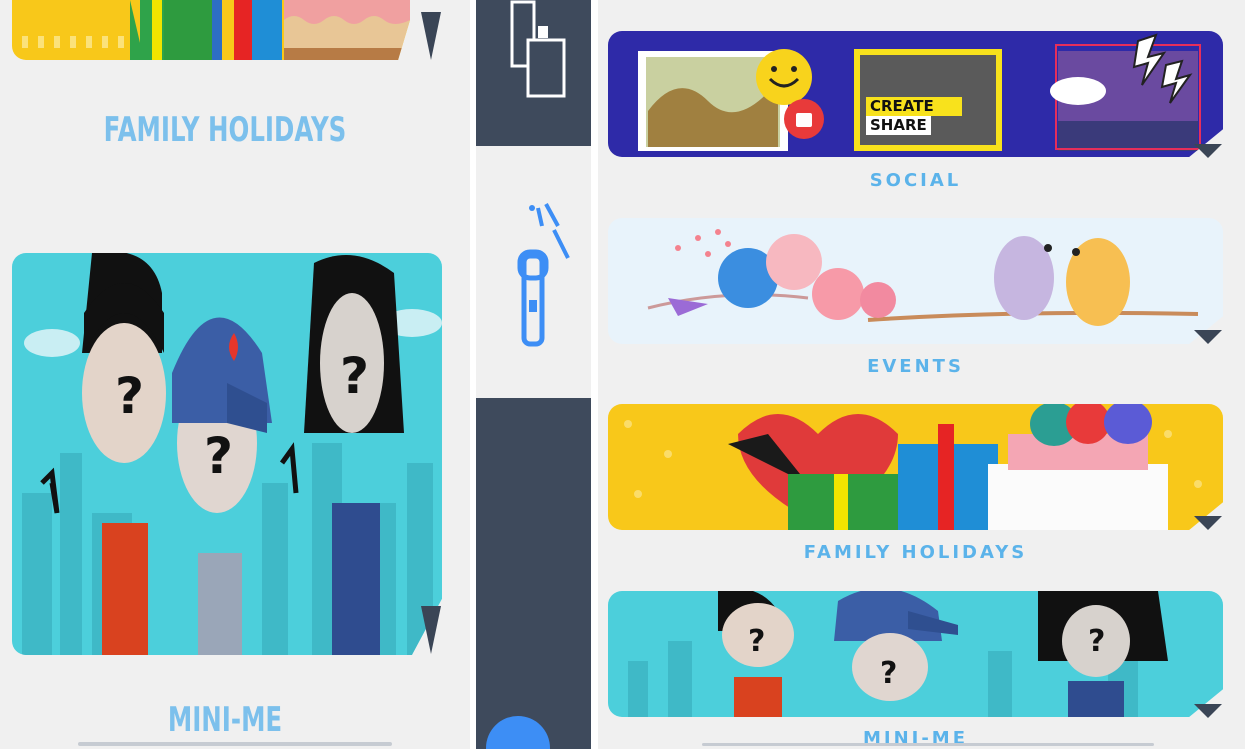  I want to click on category-label-social: SOCIAL, so click(915, 180).